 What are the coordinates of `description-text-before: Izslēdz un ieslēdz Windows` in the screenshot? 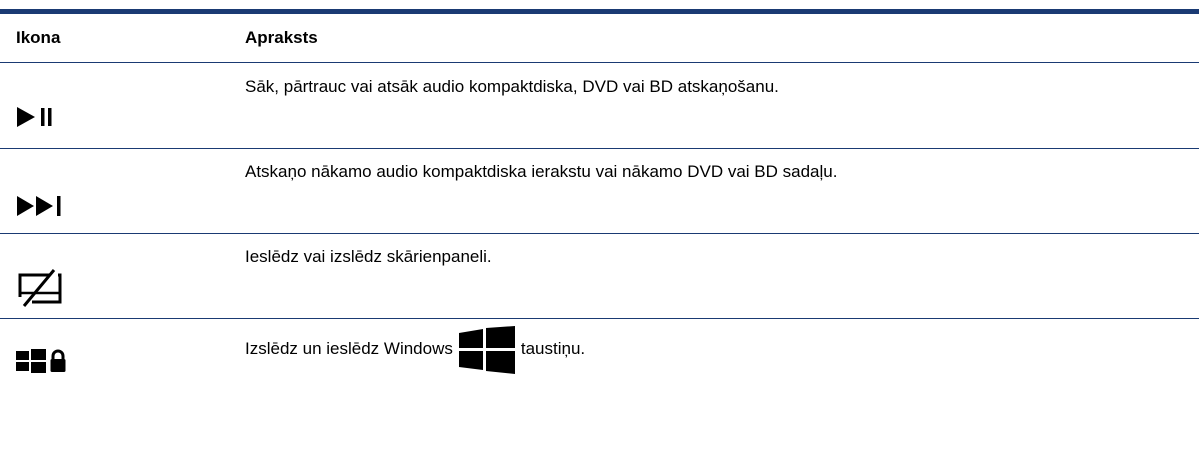 It's located at (349, 348).